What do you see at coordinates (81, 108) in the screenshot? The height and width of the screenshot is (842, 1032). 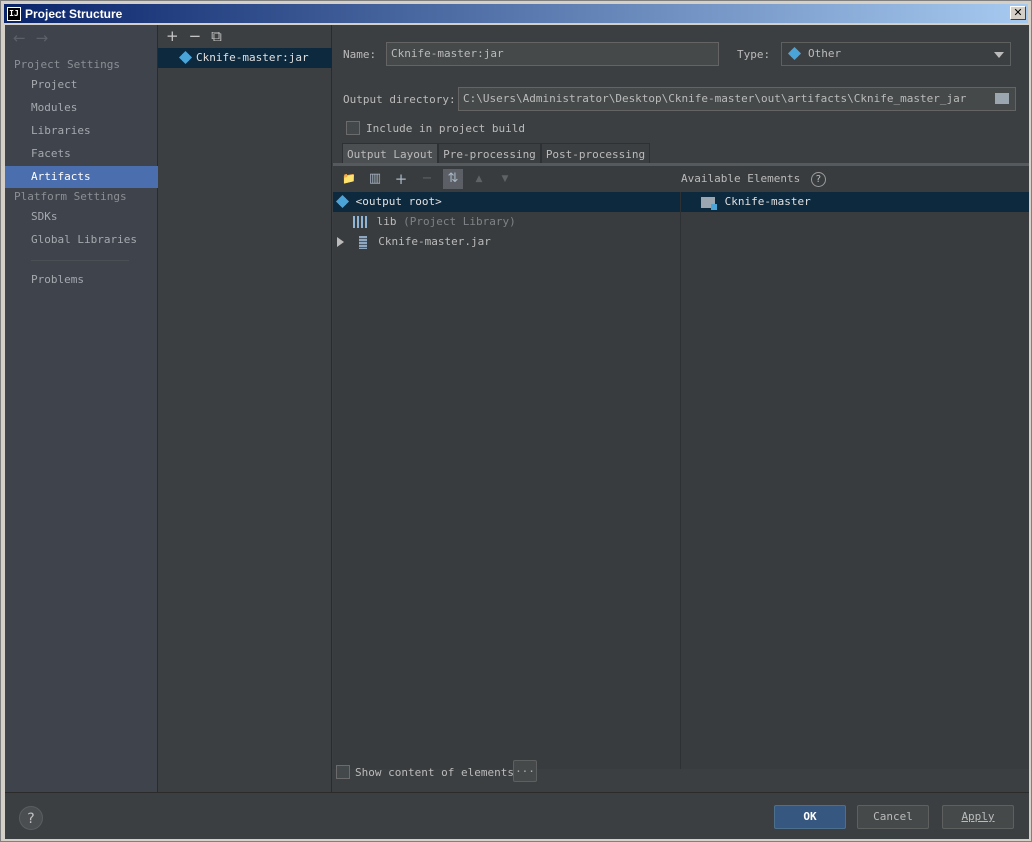 I see `sidebar-item-modules: Modules` at bounding box center [81, 108].